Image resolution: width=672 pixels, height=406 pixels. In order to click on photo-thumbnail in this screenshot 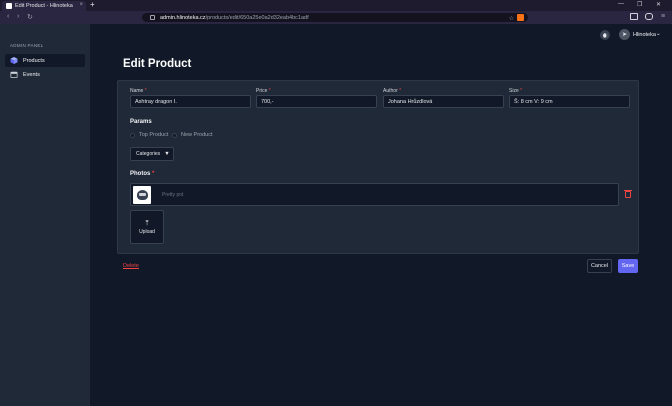, I will do `click(142, 195)`.